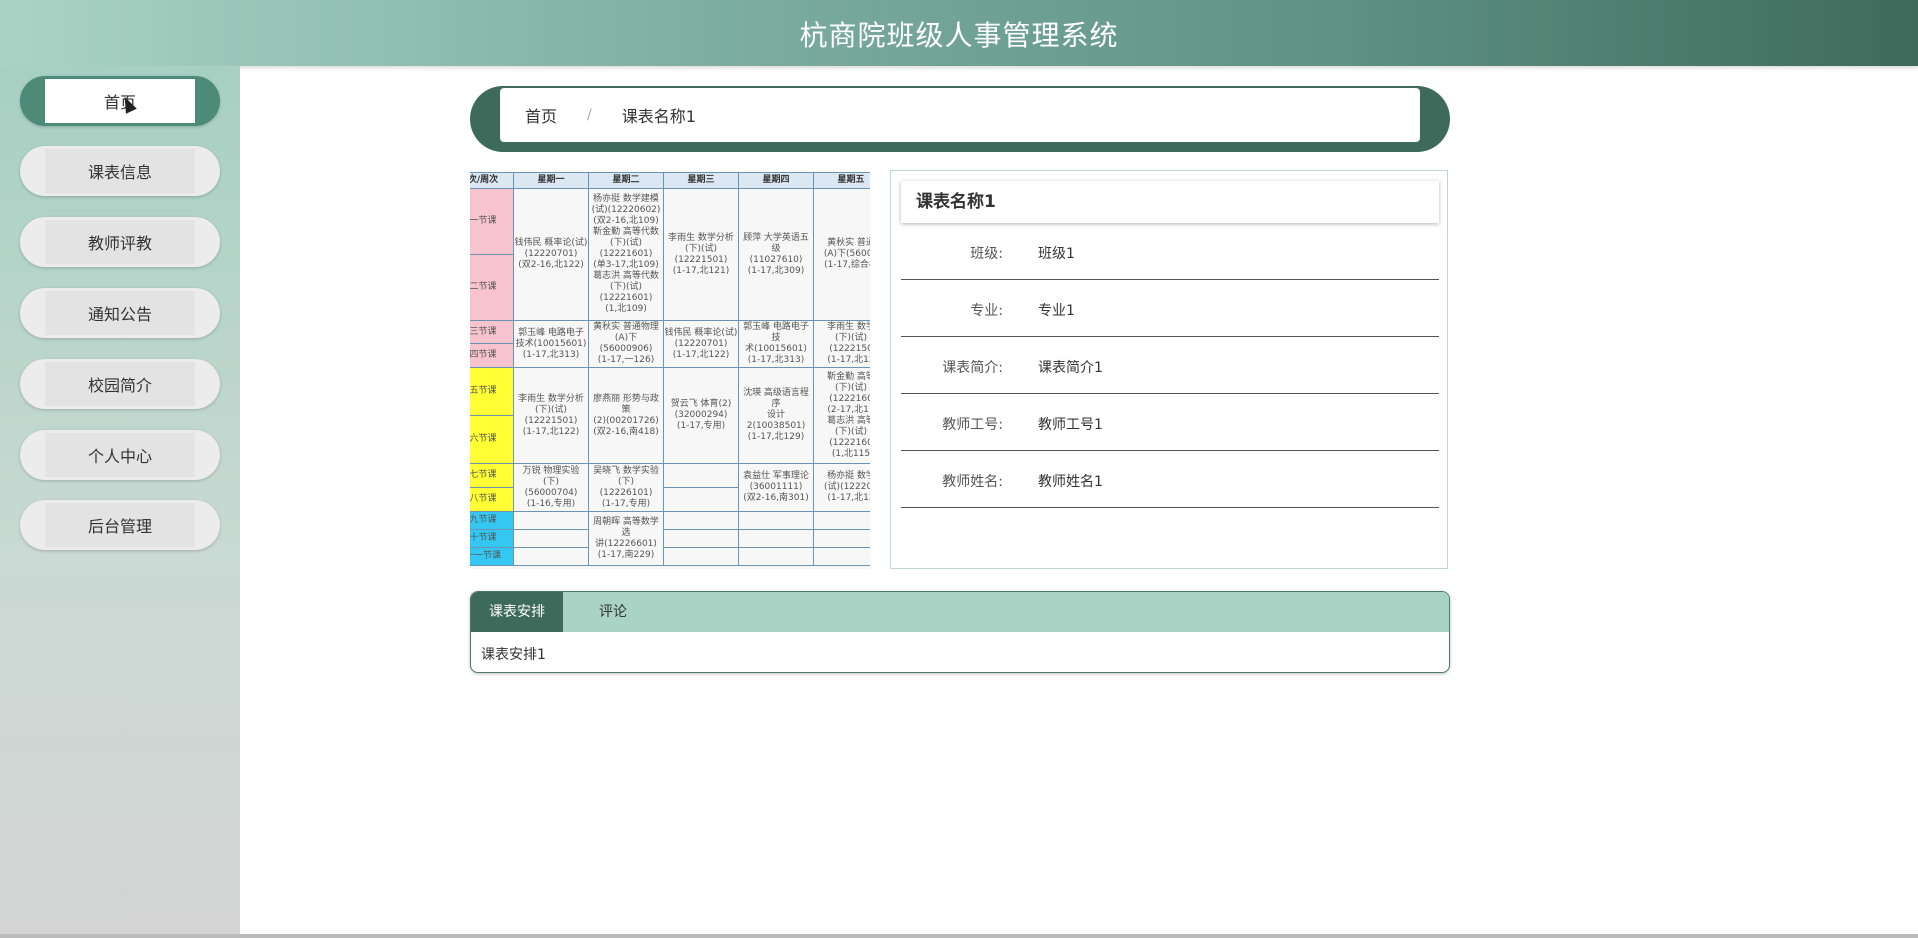 The height and width of the screenshot is (938, 1918). I want to click on sidebar-item-label: 教师评教, so click(120, 242).